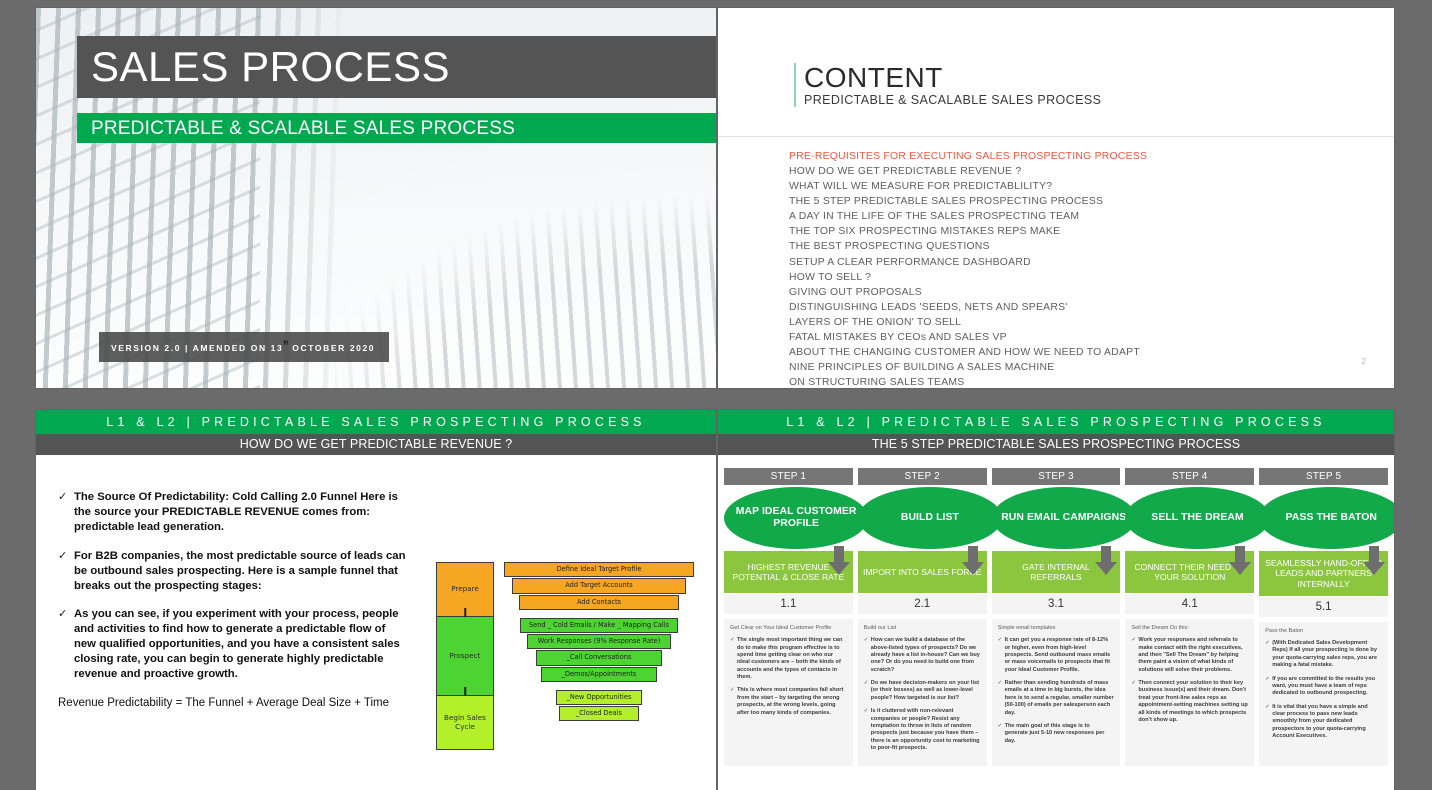  What do you see at coordinates (599, 658) in the screenshot?
I see `funnel-bar: _Call Conversations` at bounding box center [599, 658].